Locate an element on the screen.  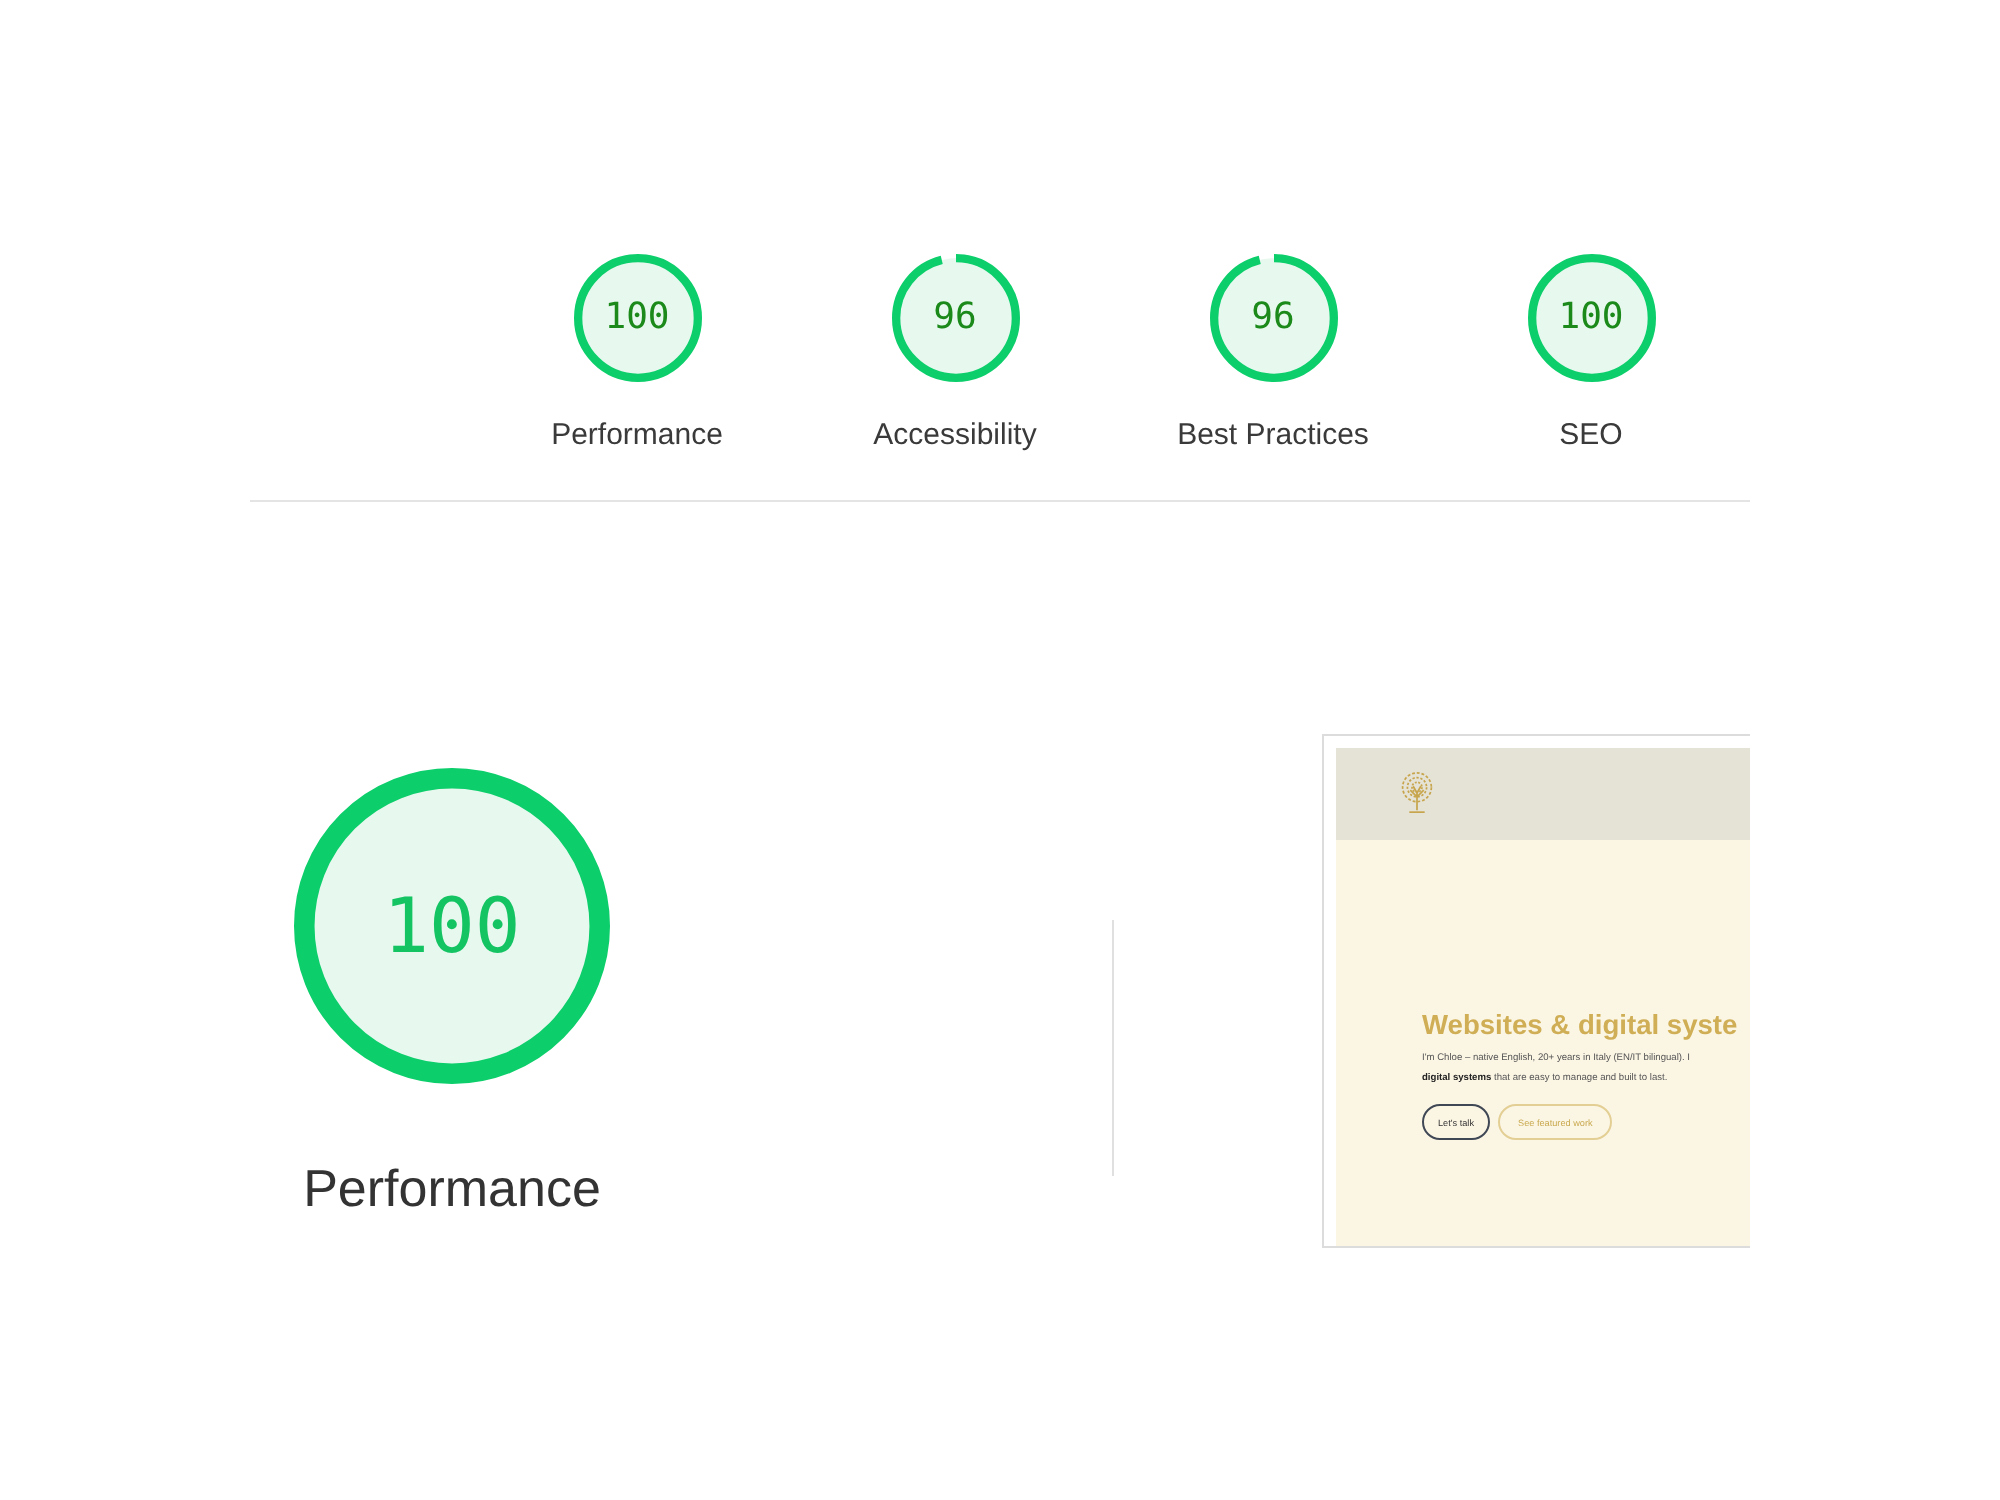
category-label: SEO is located at coordinates (1591, 436).